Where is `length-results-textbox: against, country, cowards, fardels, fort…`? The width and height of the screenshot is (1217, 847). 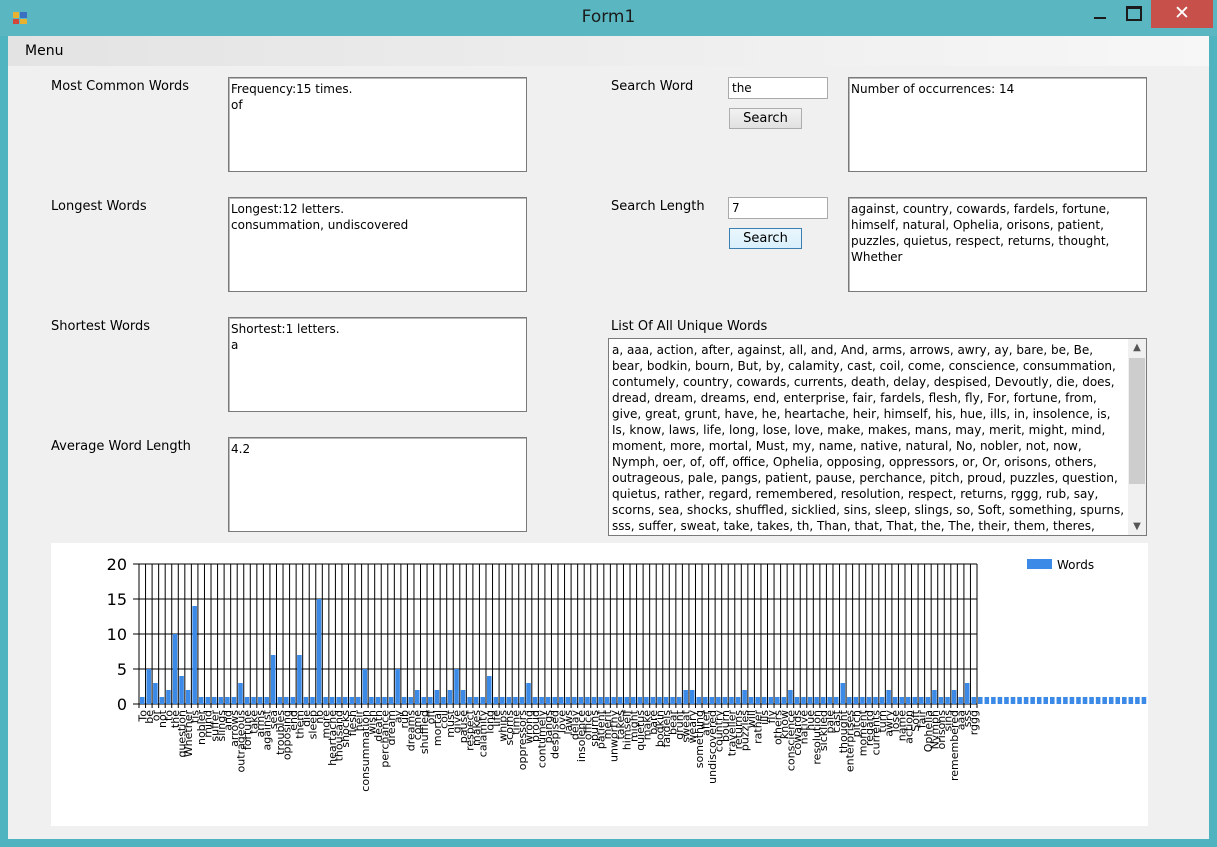
length-results-textbox: against, country, cowards, fardels, fort… is located at coordinates (997, 244).